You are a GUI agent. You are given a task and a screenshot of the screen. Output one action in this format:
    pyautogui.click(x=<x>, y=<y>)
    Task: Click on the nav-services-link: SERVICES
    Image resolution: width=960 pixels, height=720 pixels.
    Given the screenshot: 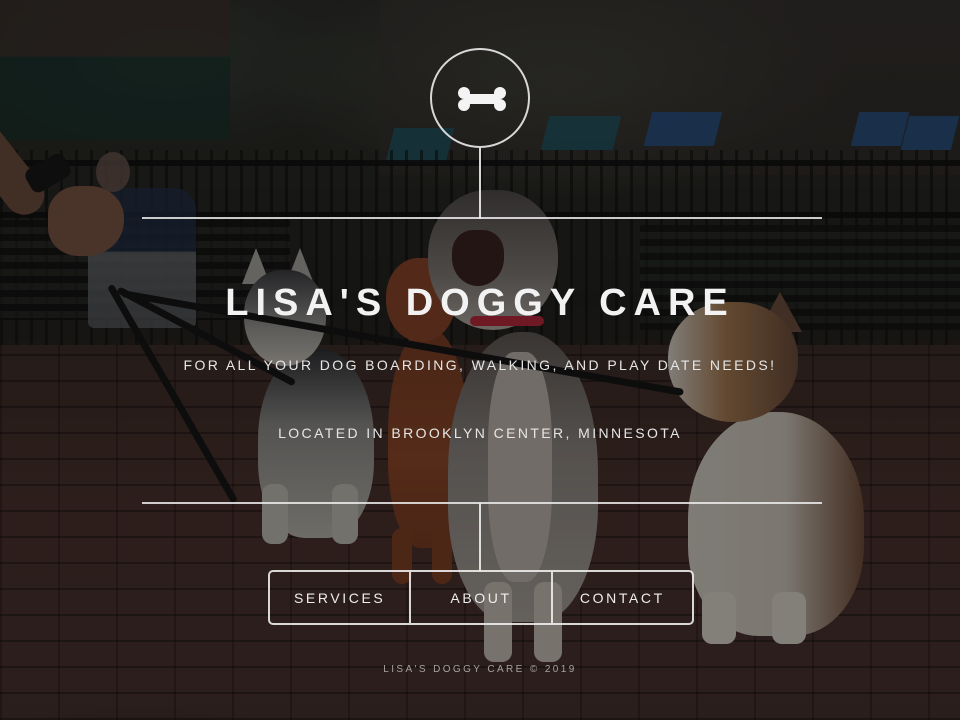 What is the action you would take?
    pyautogui.click(x=339, y=597)
    